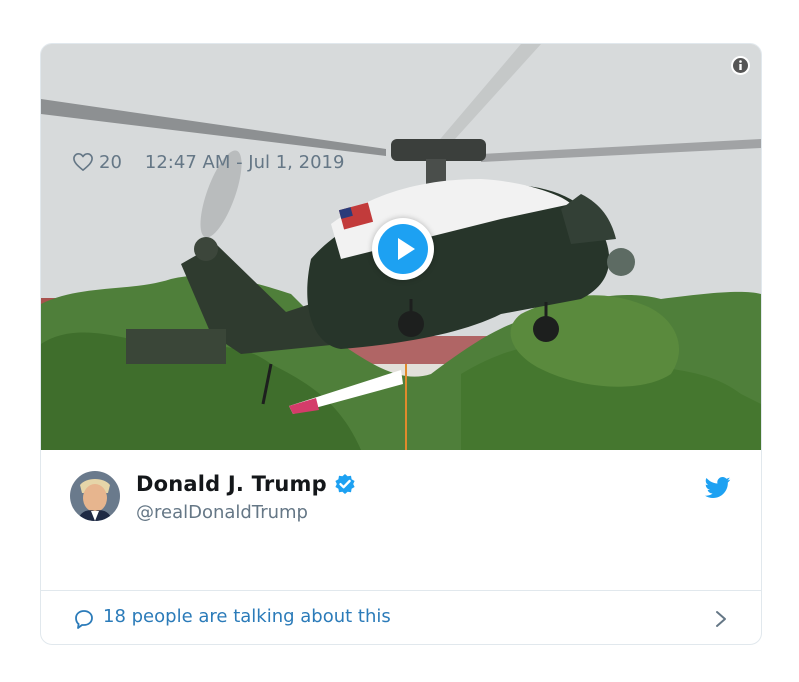 The image size is (799, 682). I want to click on verified-badge-icon, so click(345, 484).